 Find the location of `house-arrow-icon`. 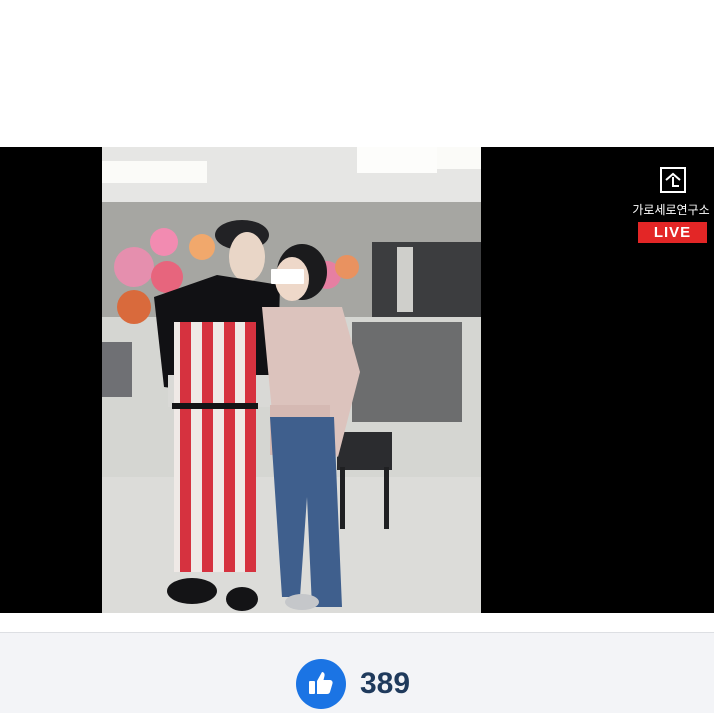

house-arrow-icon is located at coordinates (673, 180).